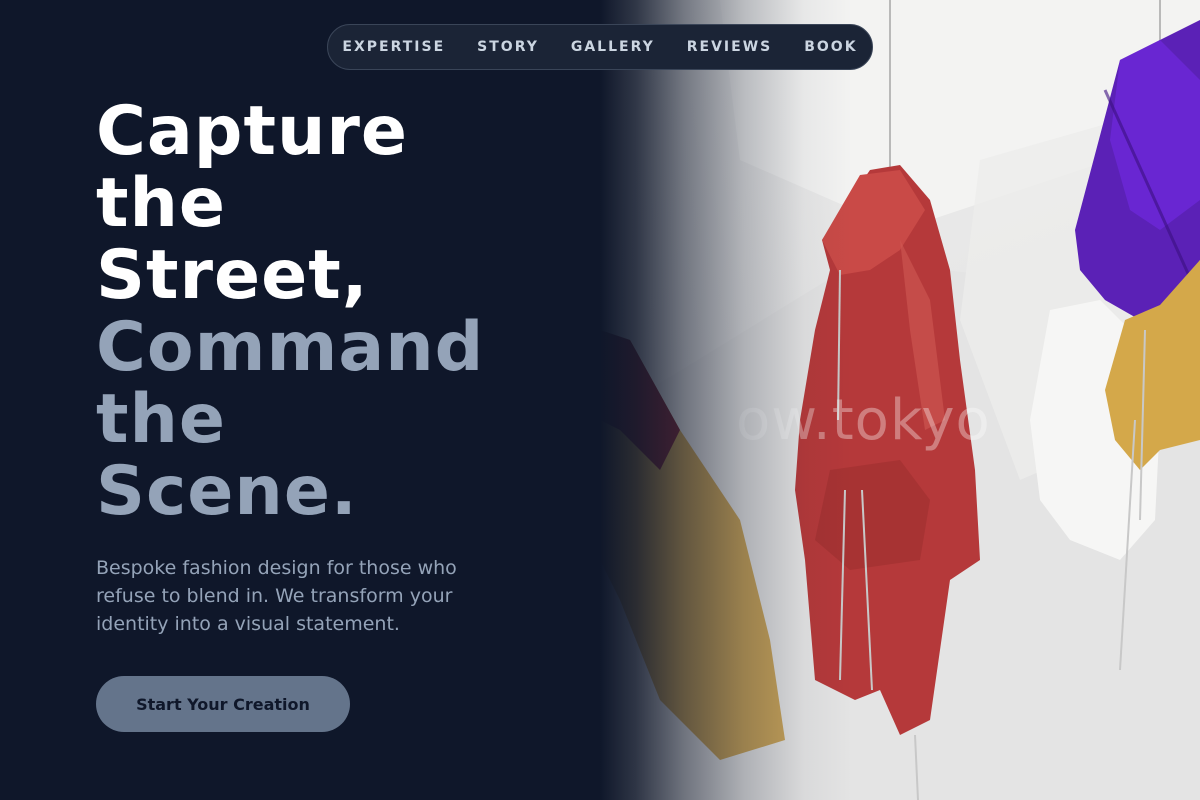 Image resolution: width=1200 pixels, height=800 pixels. I want to click on main-nav: EXPERTISE STORY GALLERY REVIEWS BOOK, so click(600, 47).